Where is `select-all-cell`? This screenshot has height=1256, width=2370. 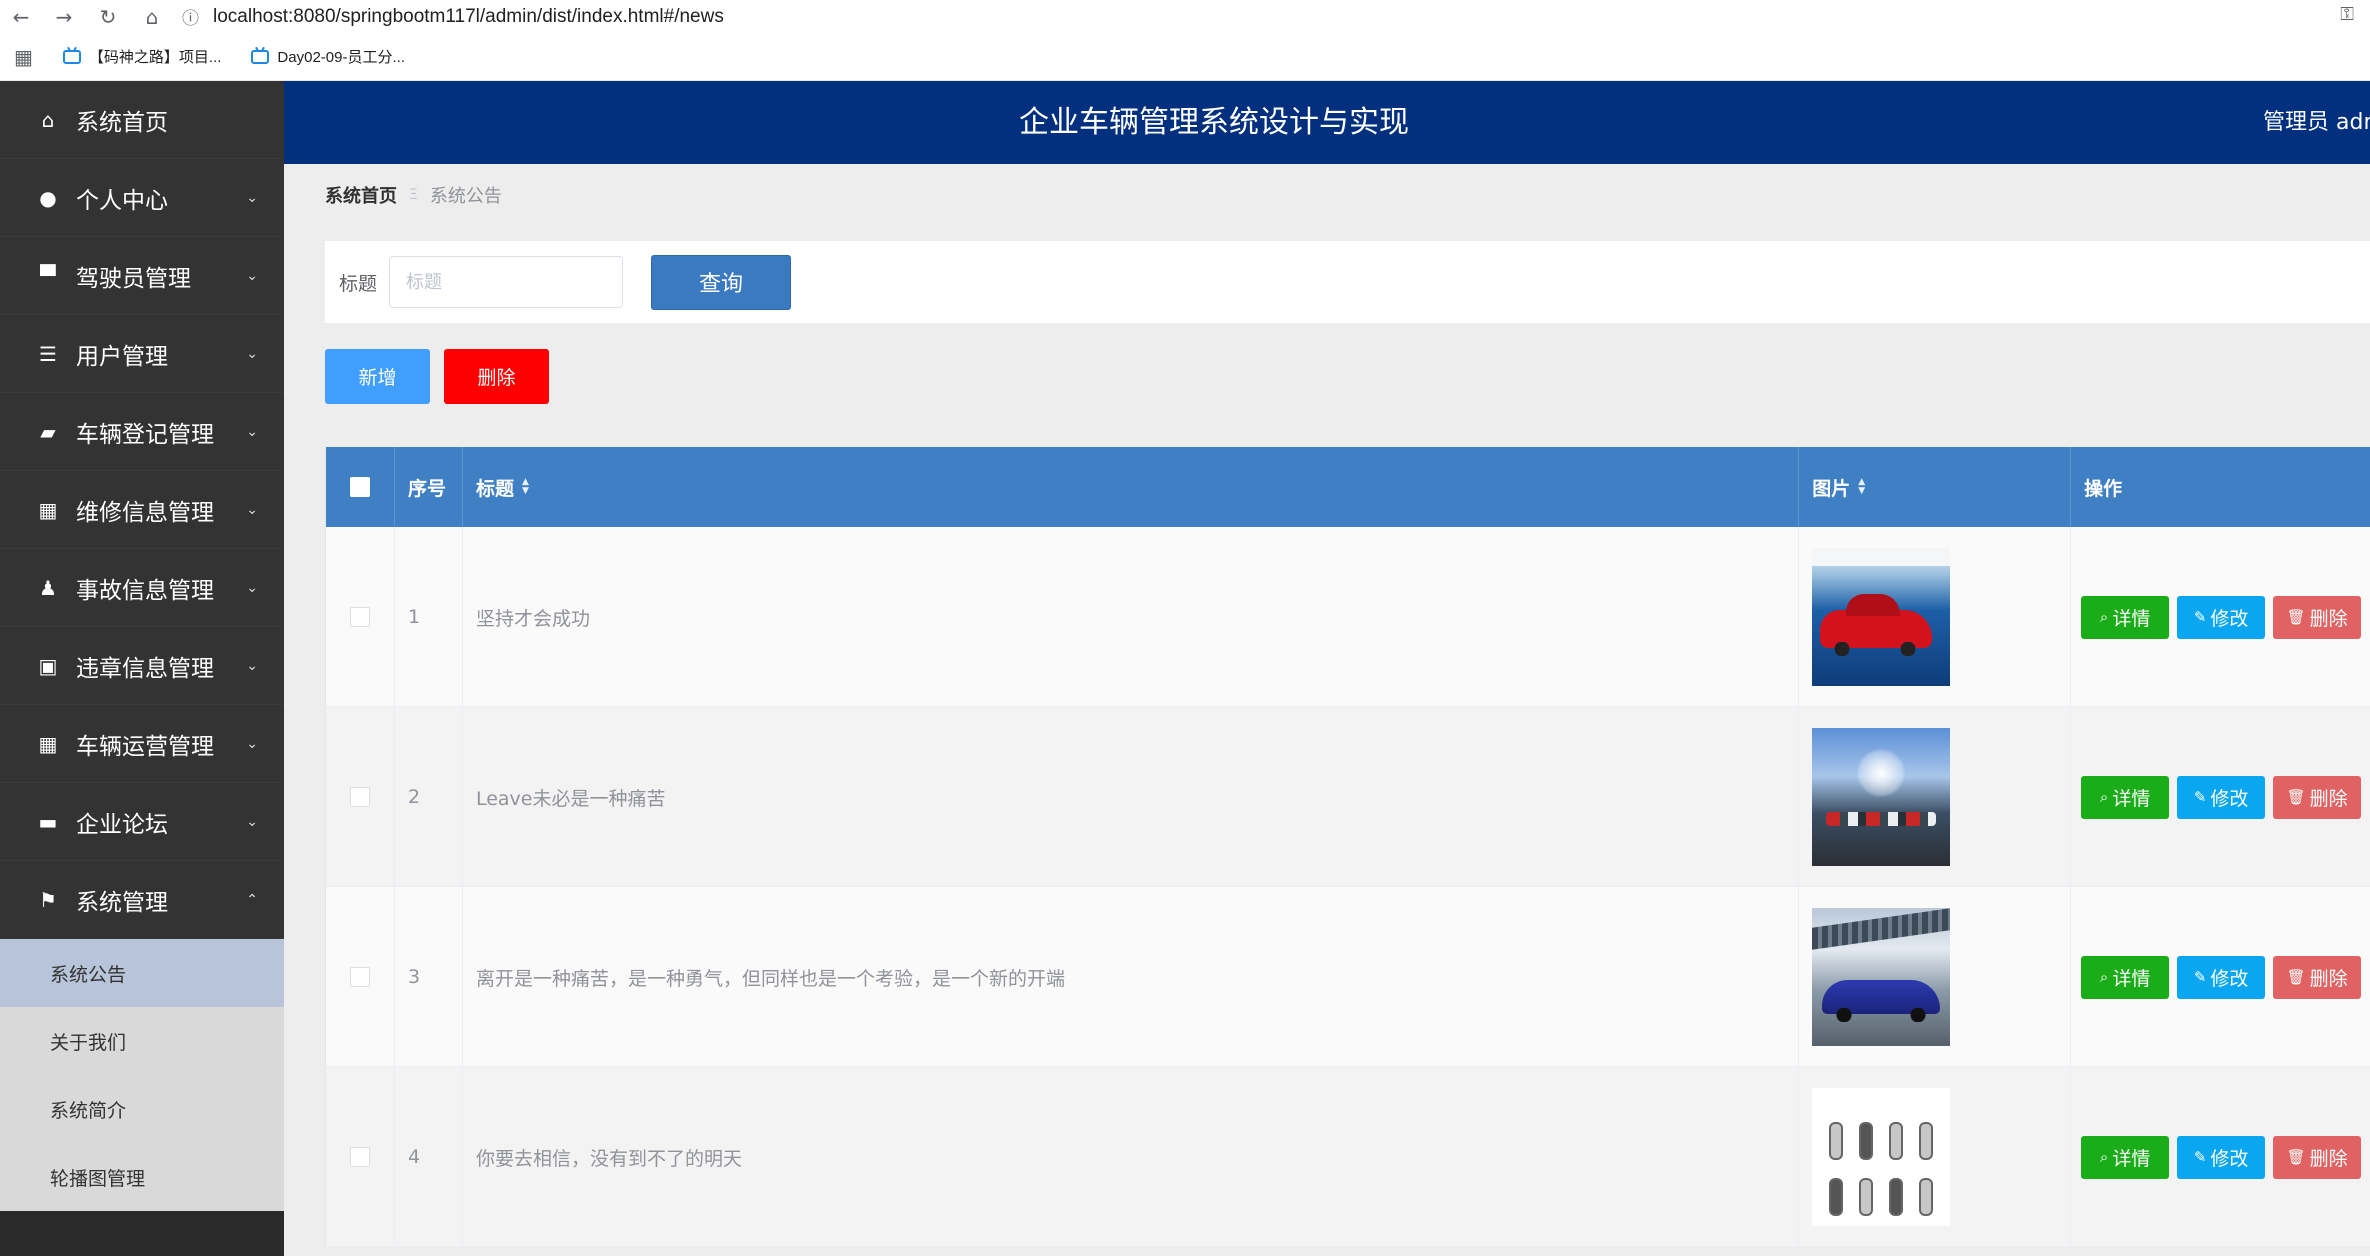
select-all-cell is located at coordinates (360, 487).